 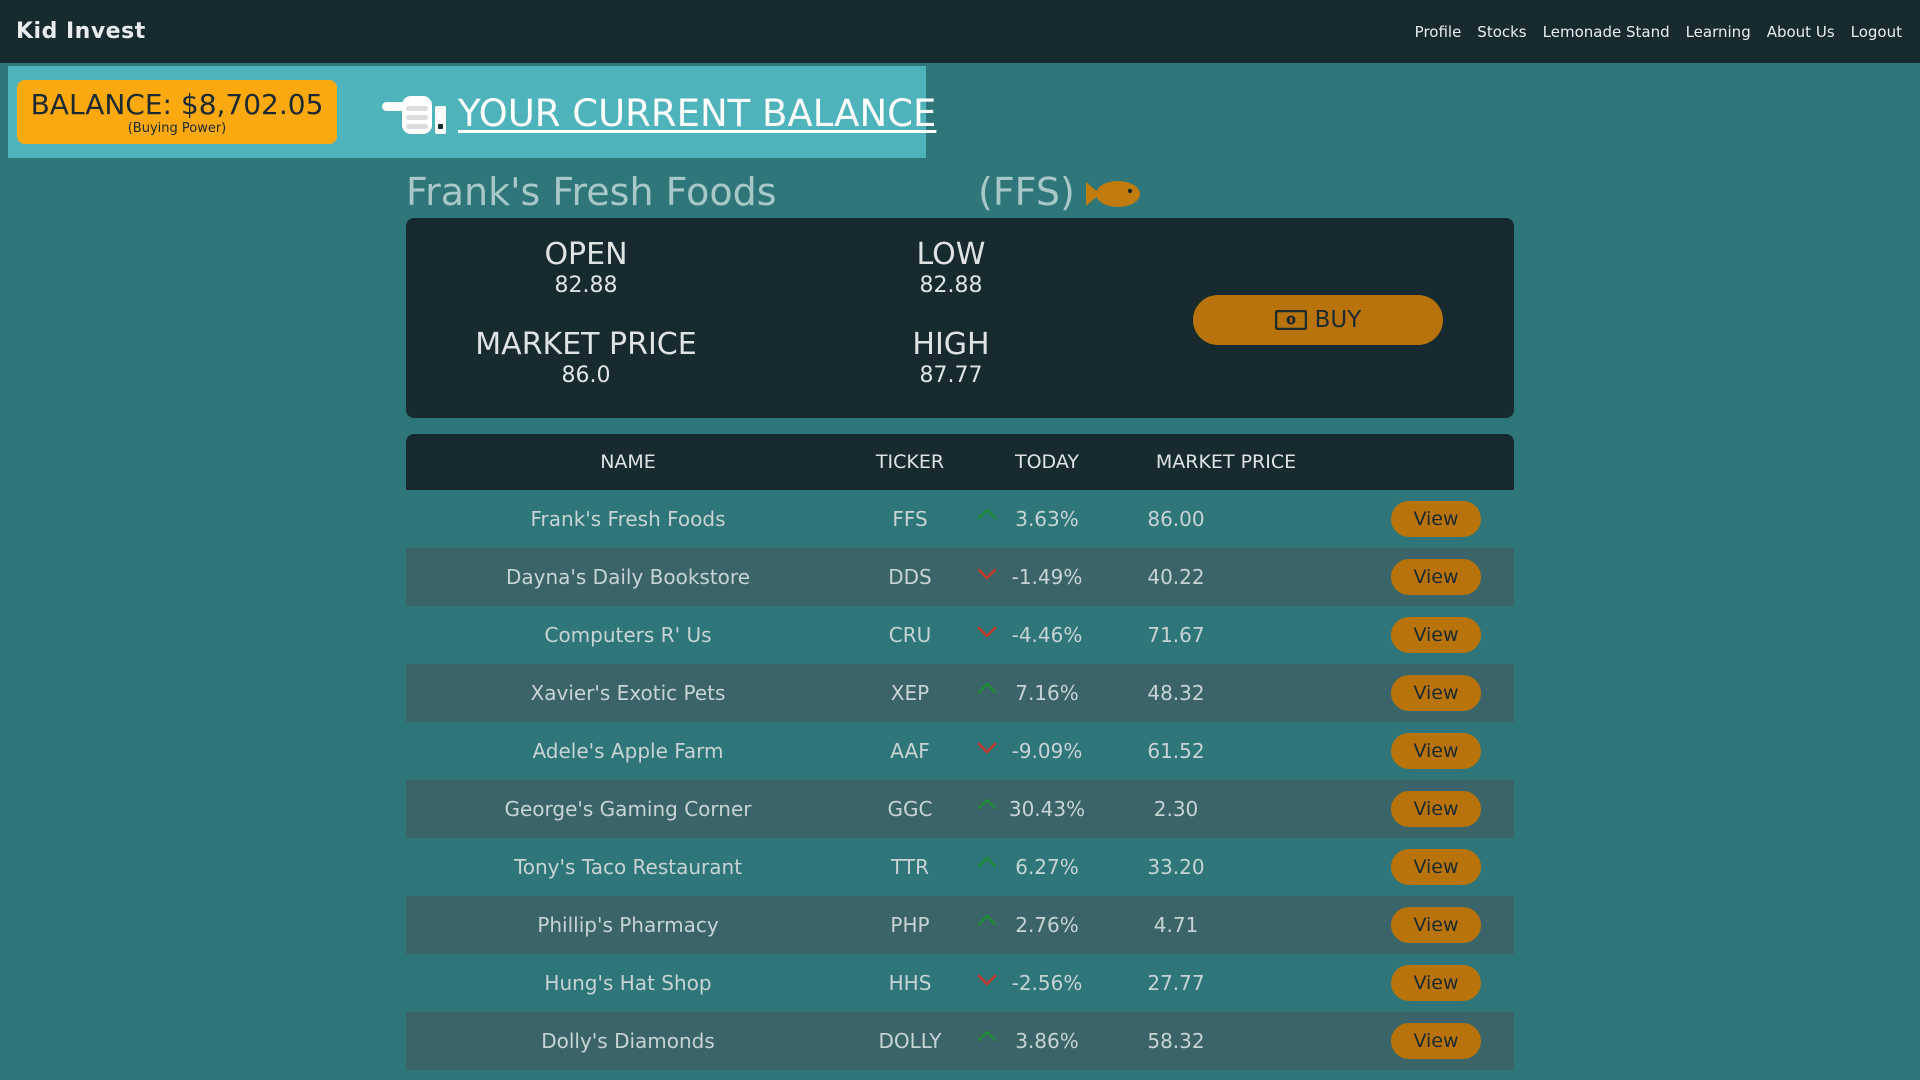 What do you see at coordinates (1876, 32) in the screenshot?
I see `nav-logout: Logout` at bounding box center [1876, 32].